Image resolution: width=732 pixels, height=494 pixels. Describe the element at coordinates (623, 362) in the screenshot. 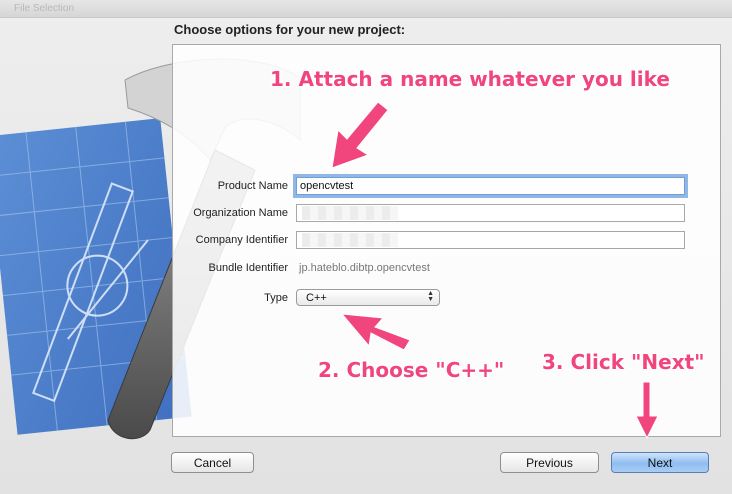

I see `annotation-step-3: 3. Click "Next"` at that location.